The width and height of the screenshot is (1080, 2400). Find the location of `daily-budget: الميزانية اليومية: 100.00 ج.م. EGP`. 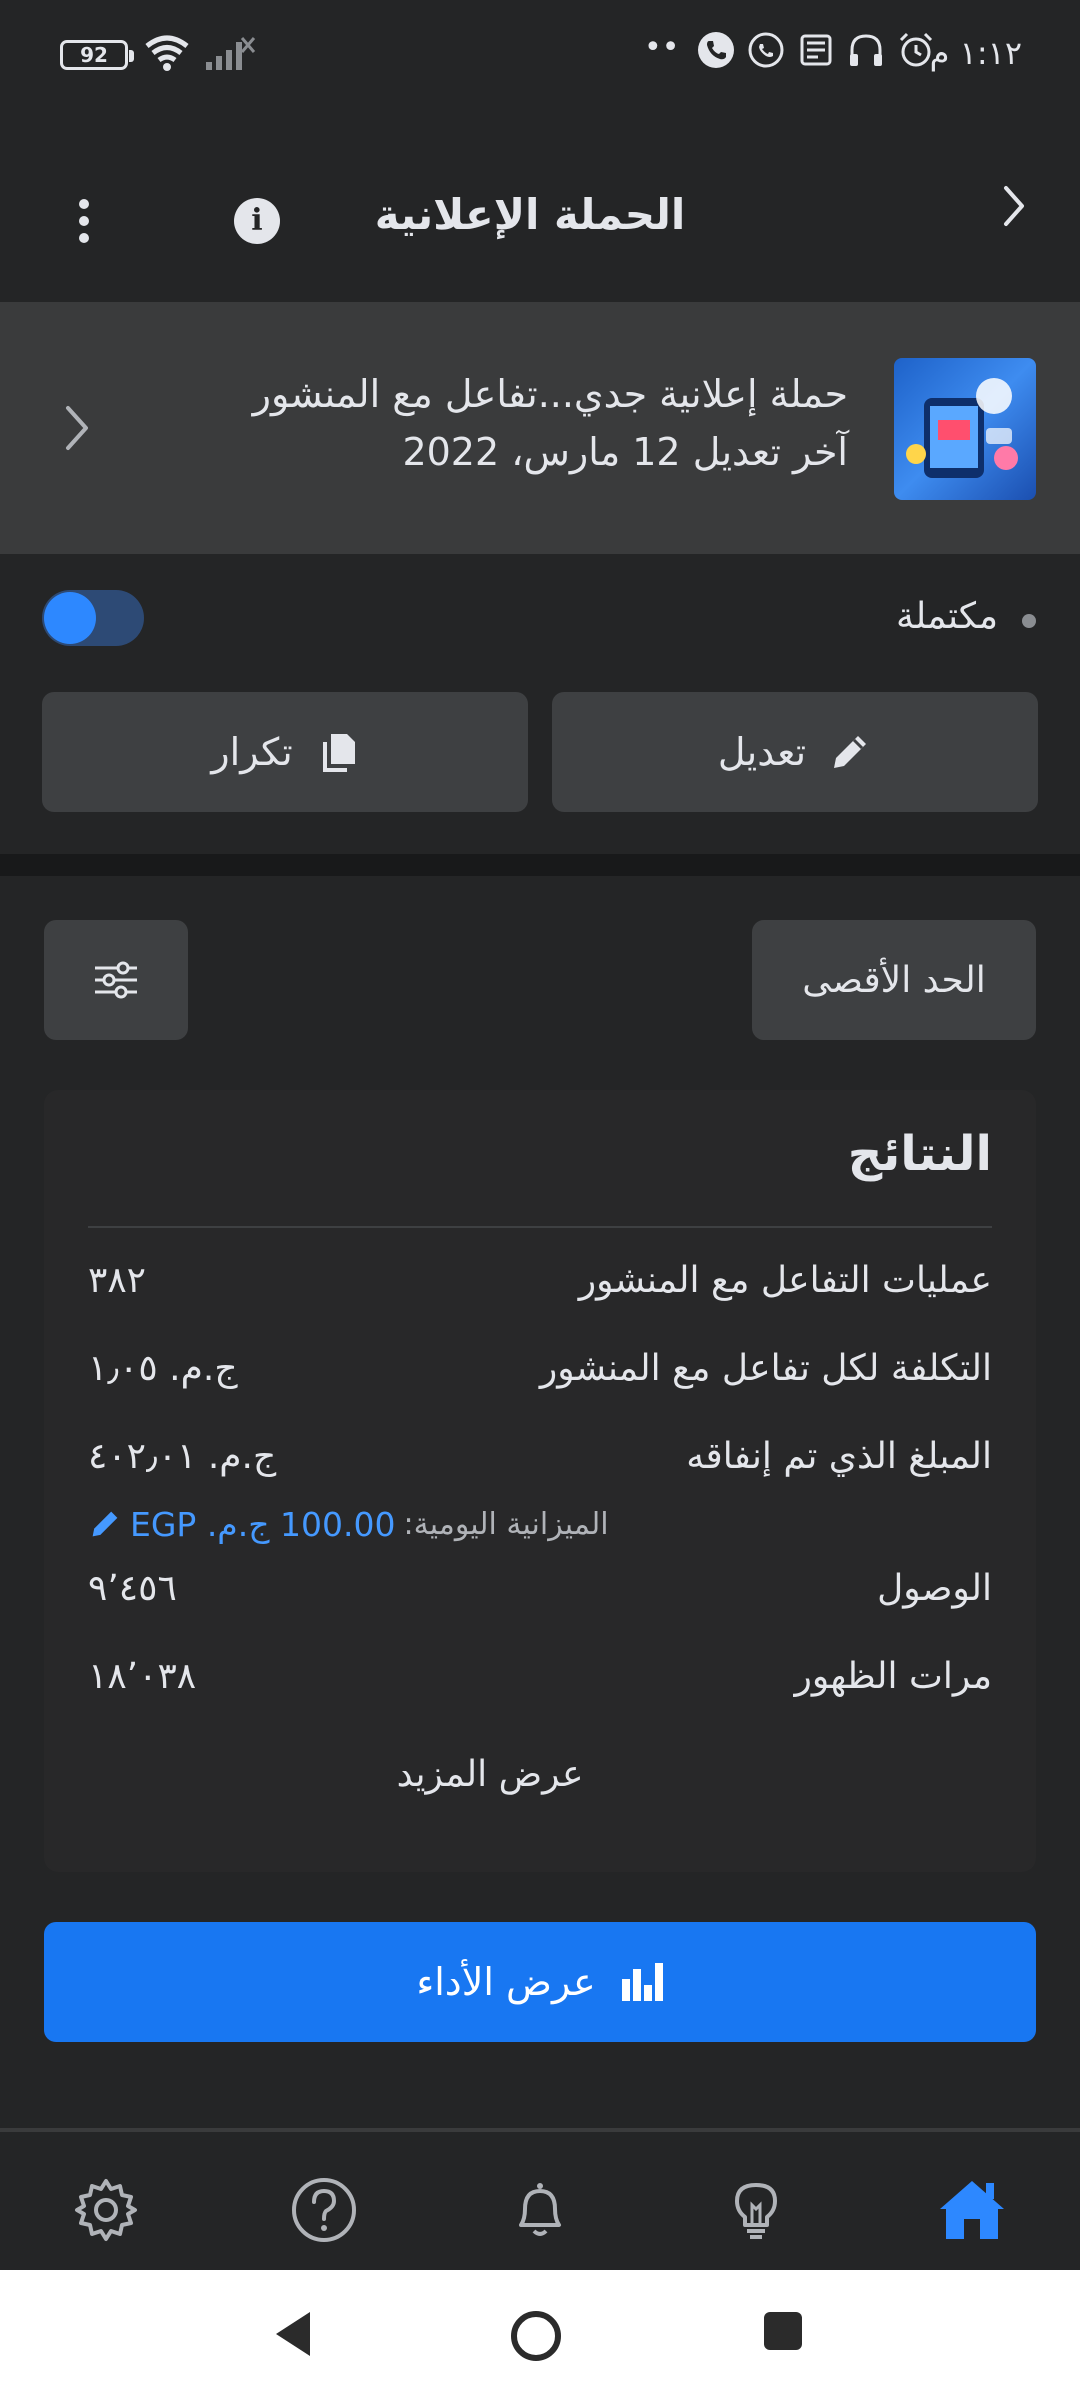

daily-budget: الميزانية اليومية: 100.00 ج.م. EGP is located at coordinates (348, 1524).